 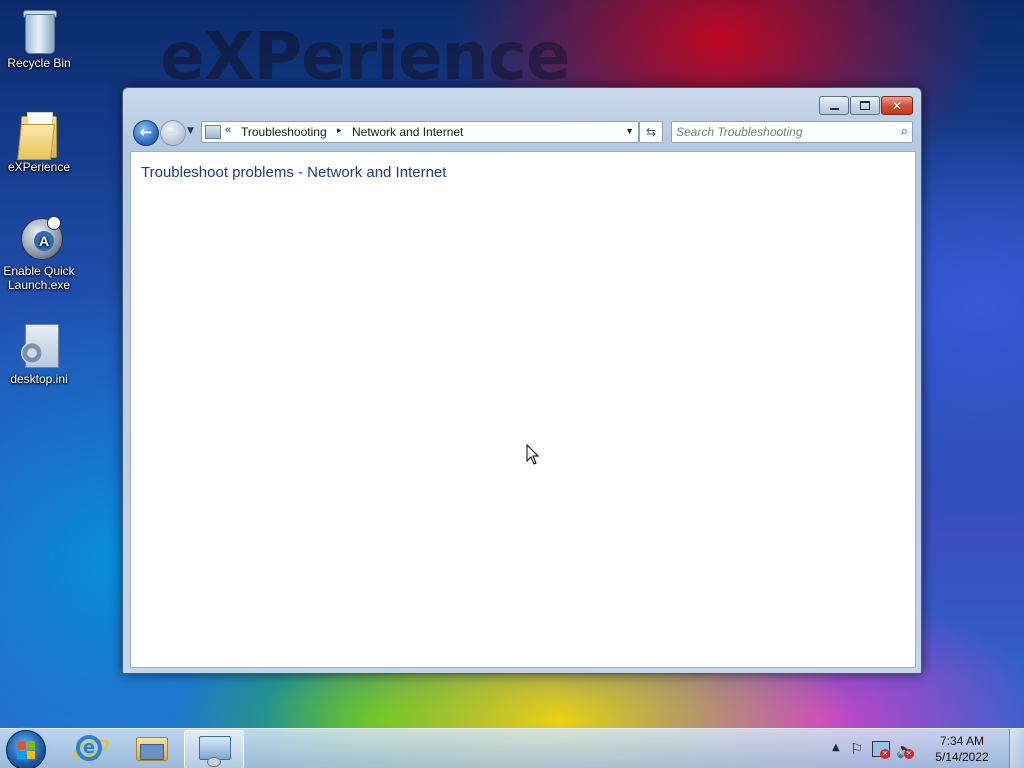 I want to click on close-button: ✕, so click(x=897, y=105).